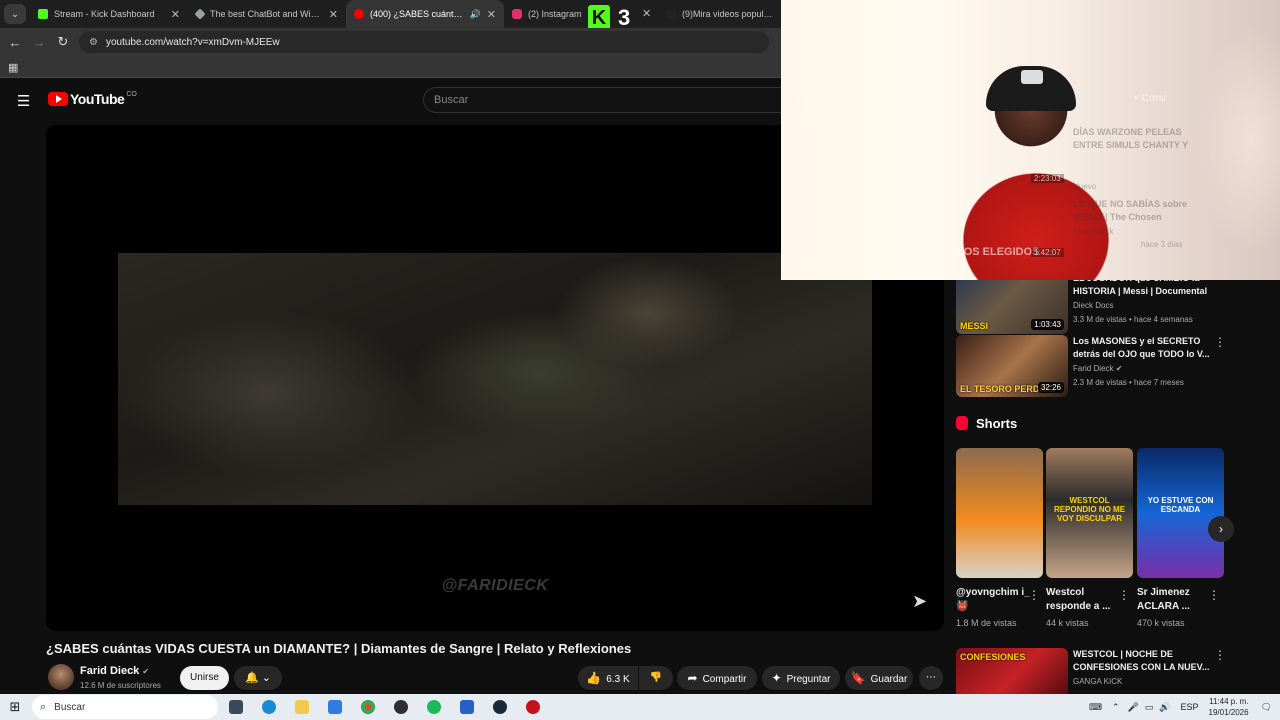 This screenshot has width=1280, height=720. What do you see at coordinates (467, 707) in the screenshot?
I see `store-icon` at bounding box center [467, 707].